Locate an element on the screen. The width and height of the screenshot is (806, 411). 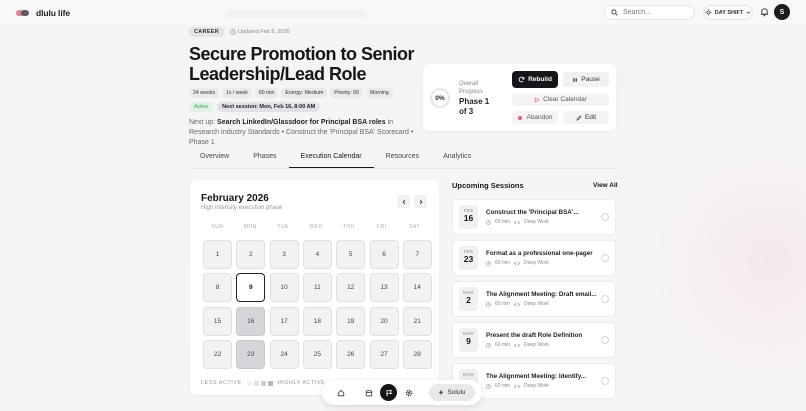
solulu-label: Solulu is located at coordinates (456, 392).